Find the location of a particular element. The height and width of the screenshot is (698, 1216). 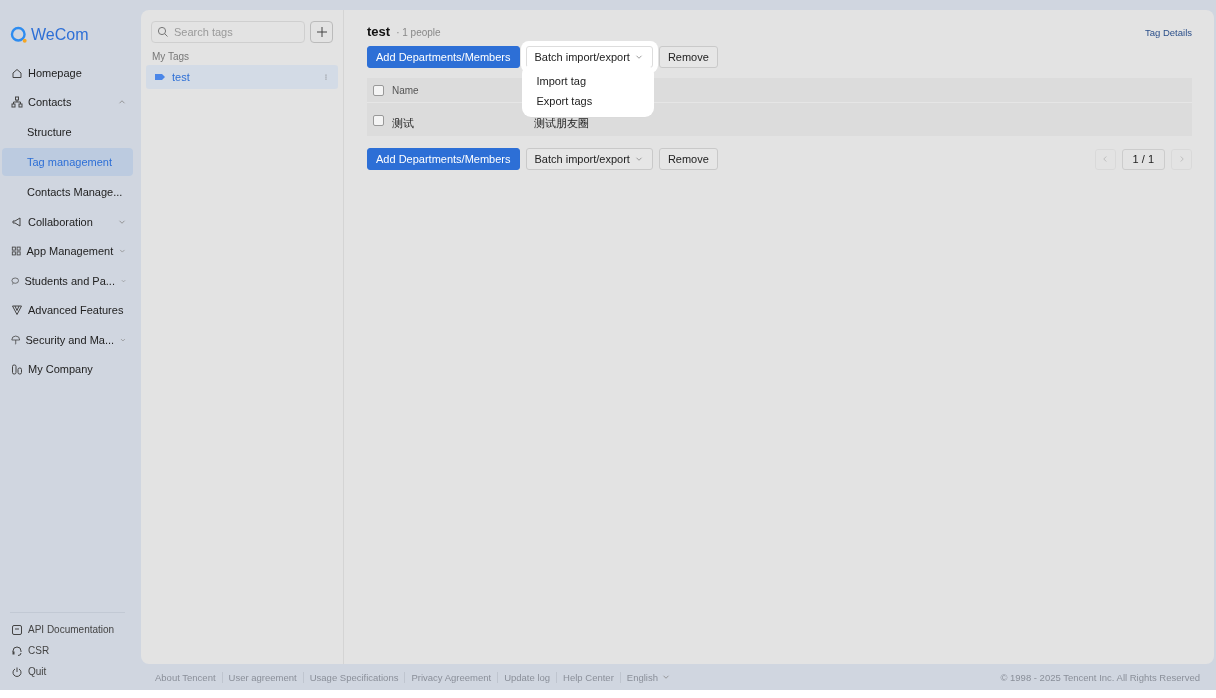

funnel-icon is located at coordinates (17, 310).